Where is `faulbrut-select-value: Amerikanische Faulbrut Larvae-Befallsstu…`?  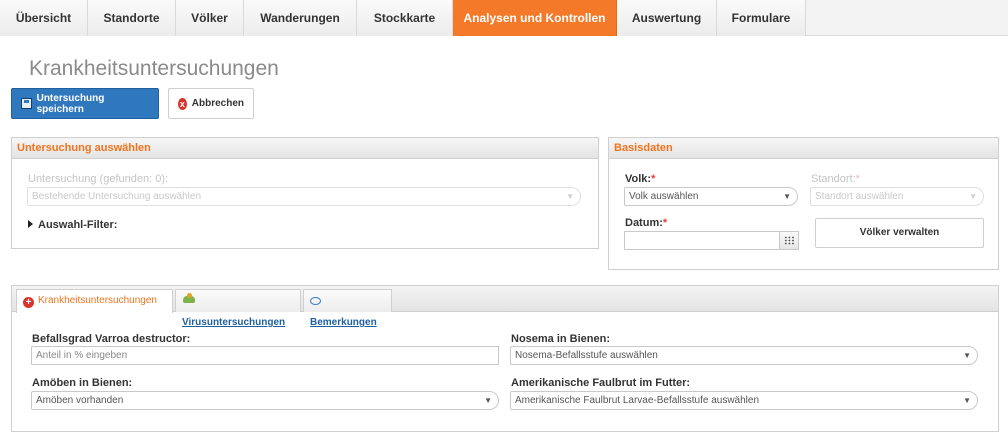
faulbrut-select-value: Amerikanische Faulbrut Larvae-Befallsstu… is located at coordinates (637, 400).